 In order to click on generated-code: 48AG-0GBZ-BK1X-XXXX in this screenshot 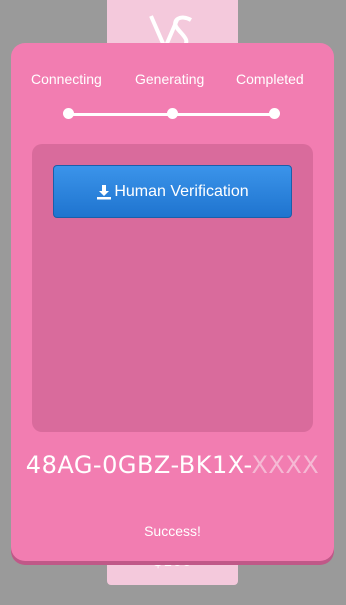, I will do `click(172, 465)`.